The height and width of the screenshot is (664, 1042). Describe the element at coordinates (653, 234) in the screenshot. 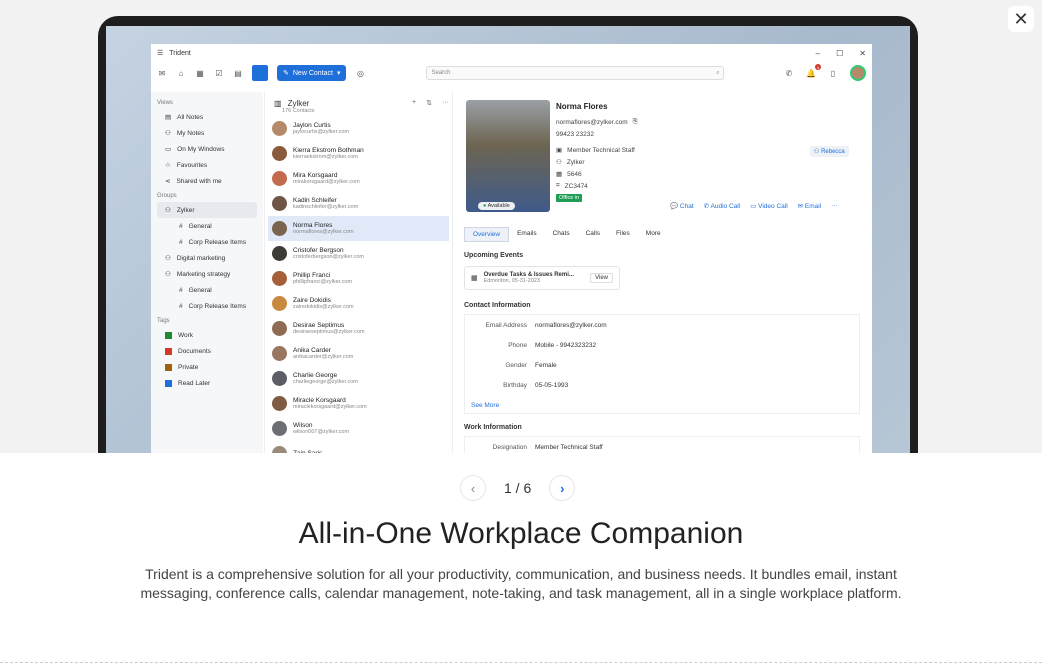

I see `tab-more: More` at that location.